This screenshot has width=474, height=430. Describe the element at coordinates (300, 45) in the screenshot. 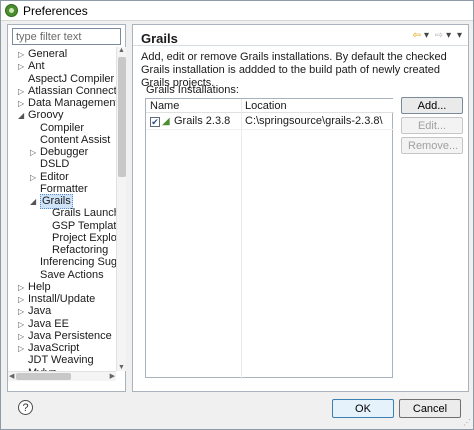

I see `title-separator` at that location.